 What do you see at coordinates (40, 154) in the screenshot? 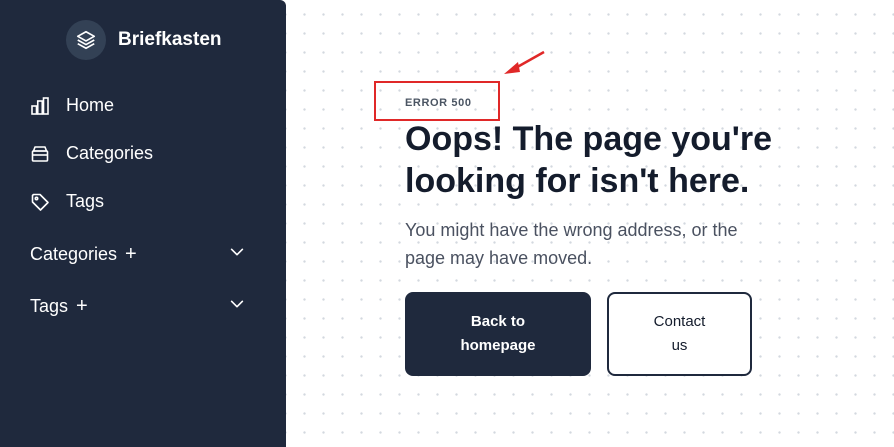
I see `archive-icon` at bounding box center [40, 154].